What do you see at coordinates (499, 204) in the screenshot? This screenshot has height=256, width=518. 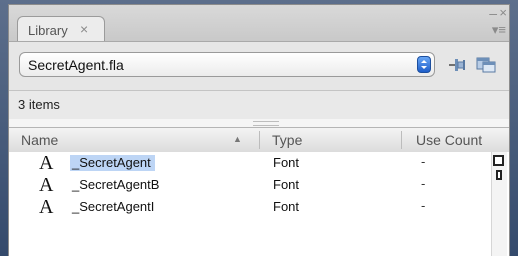 I see `list-scrollbar` at bounding box center [499, 204].